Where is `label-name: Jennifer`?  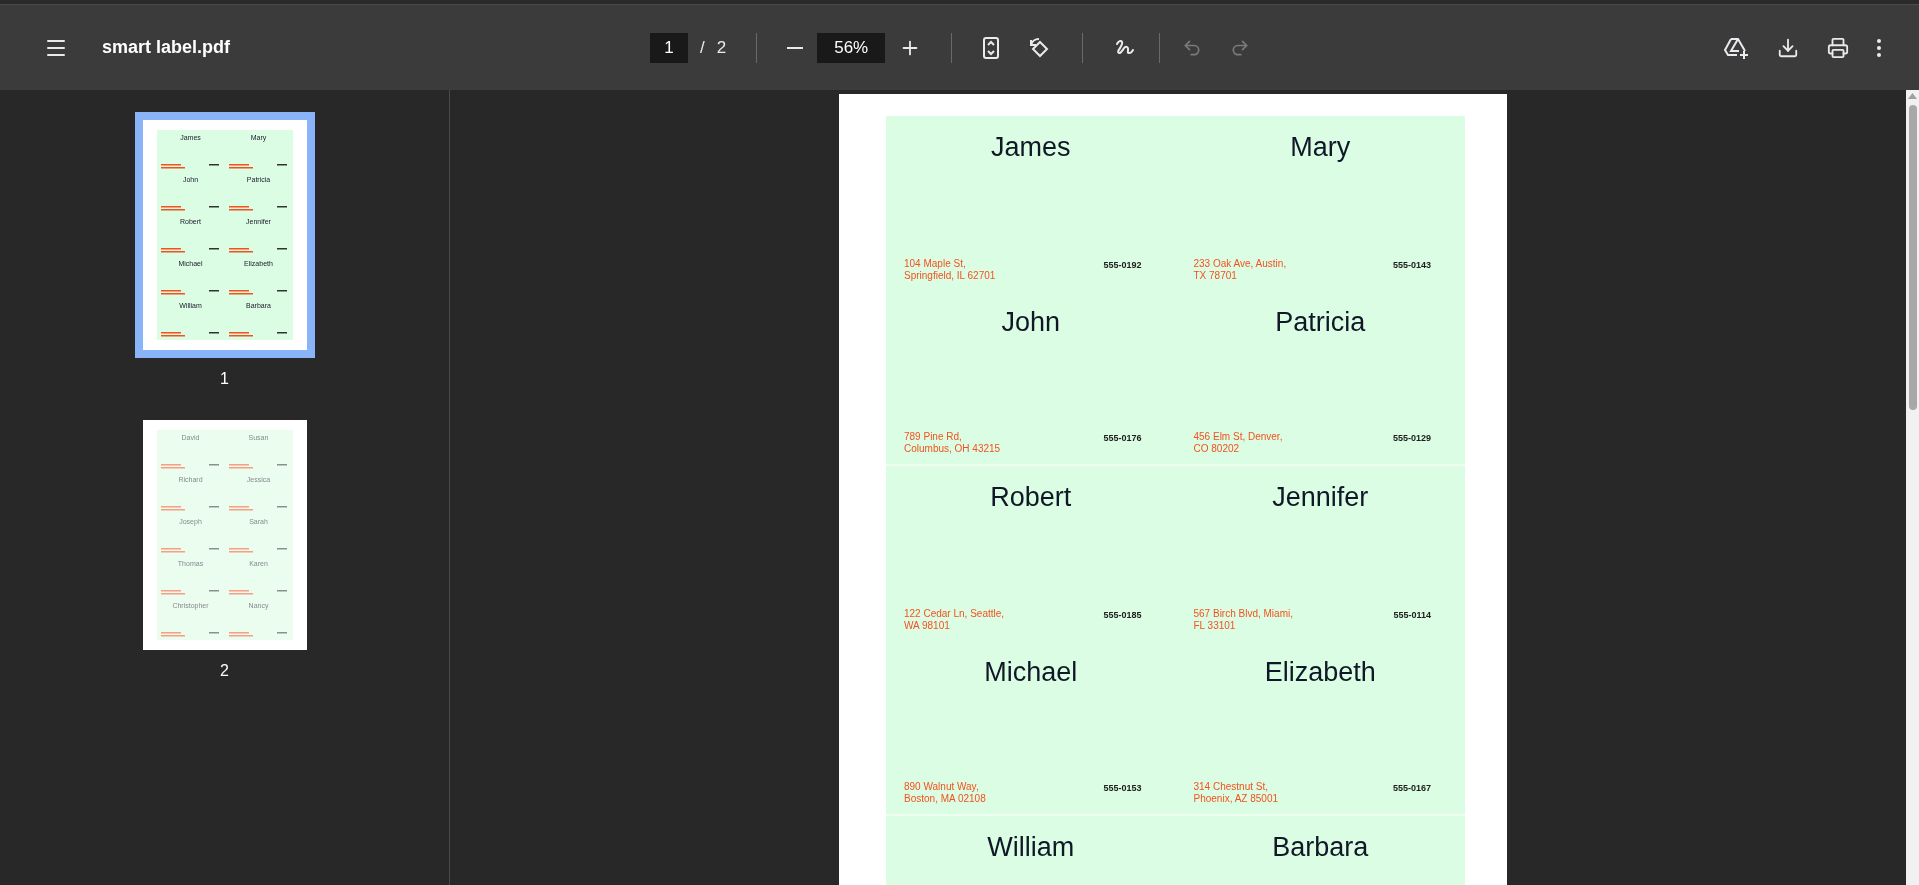
label-name: Jennifer is located at coordinates (1320, 497).